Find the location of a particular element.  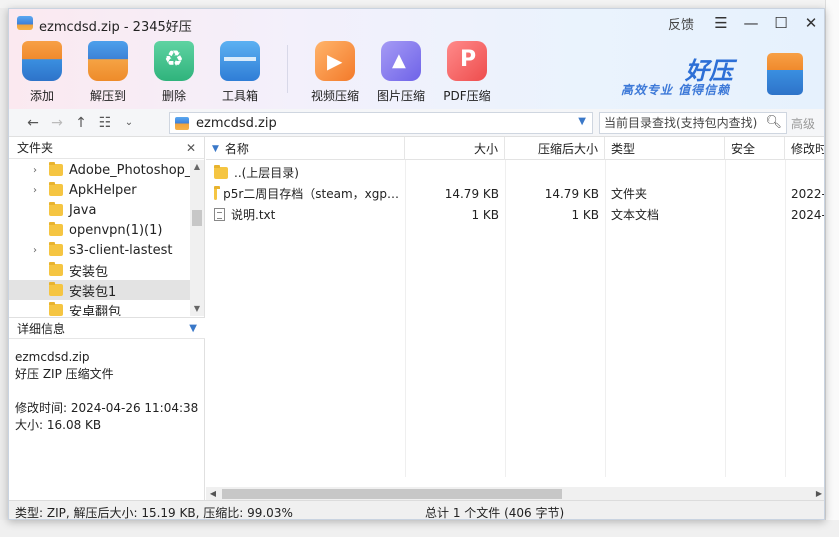

toolbar-divider is located at coordinates (287, 69).